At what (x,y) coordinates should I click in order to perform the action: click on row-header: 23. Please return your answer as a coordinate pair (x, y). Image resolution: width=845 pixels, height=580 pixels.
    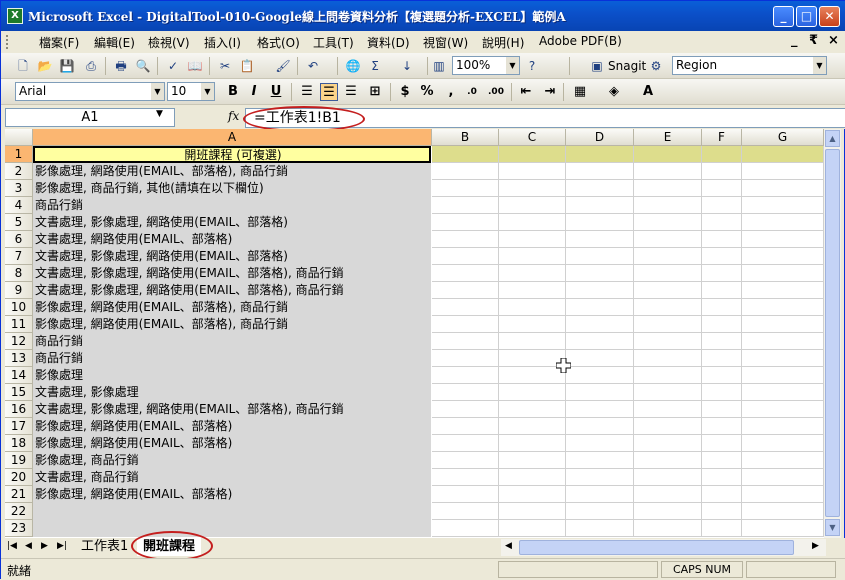
    Looking at the image, I should click on (19, 528).